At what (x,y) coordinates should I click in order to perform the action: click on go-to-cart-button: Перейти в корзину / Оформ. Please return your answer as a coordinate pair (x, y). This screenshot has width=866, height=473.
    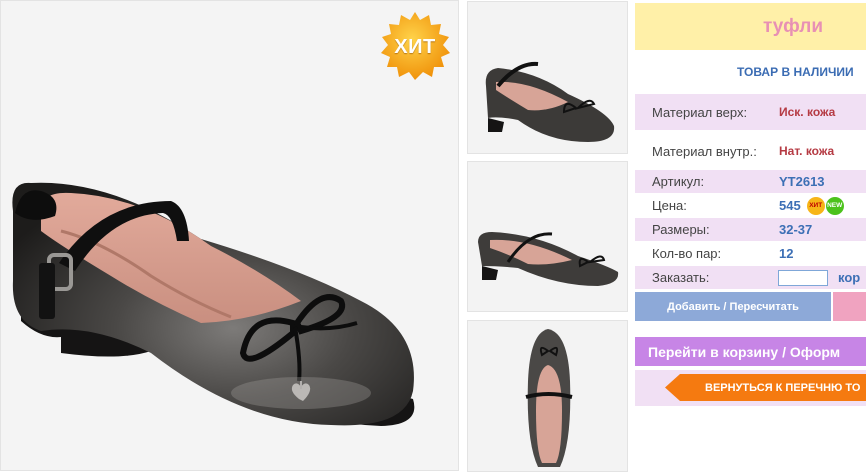
    Looking at the image, I should click on (750, 351).